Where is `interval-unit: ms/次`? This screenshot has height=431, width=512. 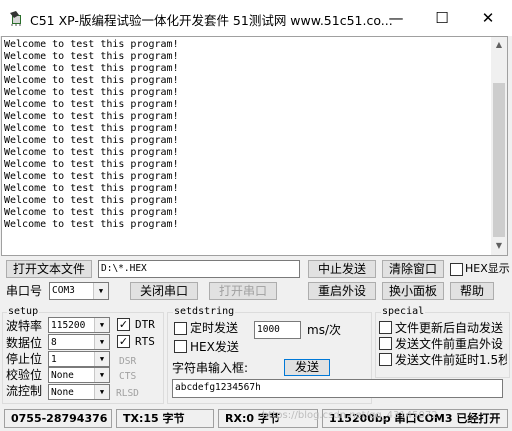 interval-unit: ms/次 is located at coordinates (324, 330).